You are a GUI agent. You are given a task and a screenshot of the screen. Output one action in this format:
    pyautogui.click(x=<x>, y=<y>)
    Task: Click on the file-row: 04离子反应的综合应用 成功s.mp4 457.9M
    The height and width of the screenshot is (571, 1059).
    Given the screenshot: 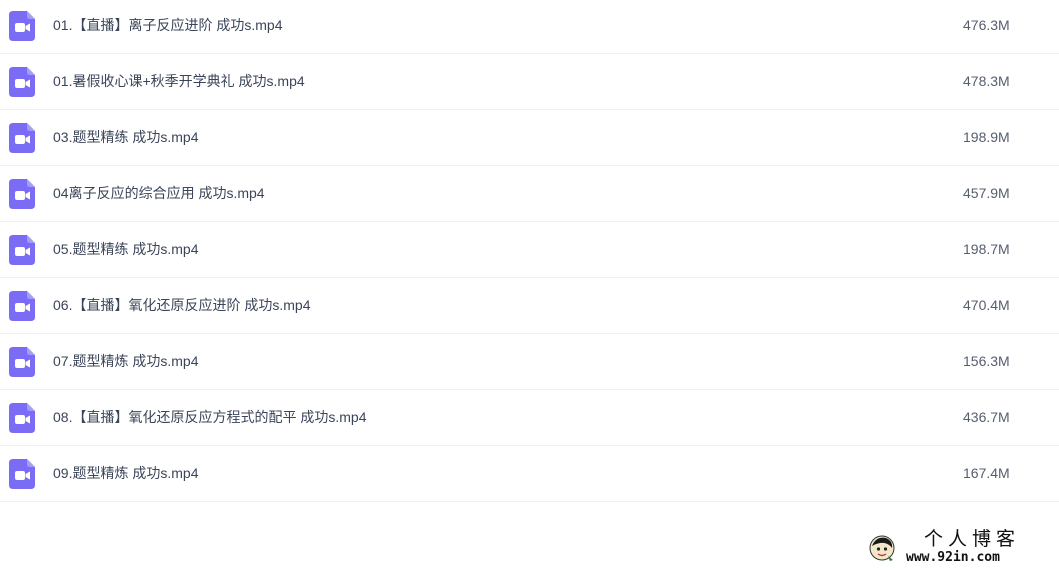 What is the action you would take?
    pyautogui.click(x=529, y=194)
    